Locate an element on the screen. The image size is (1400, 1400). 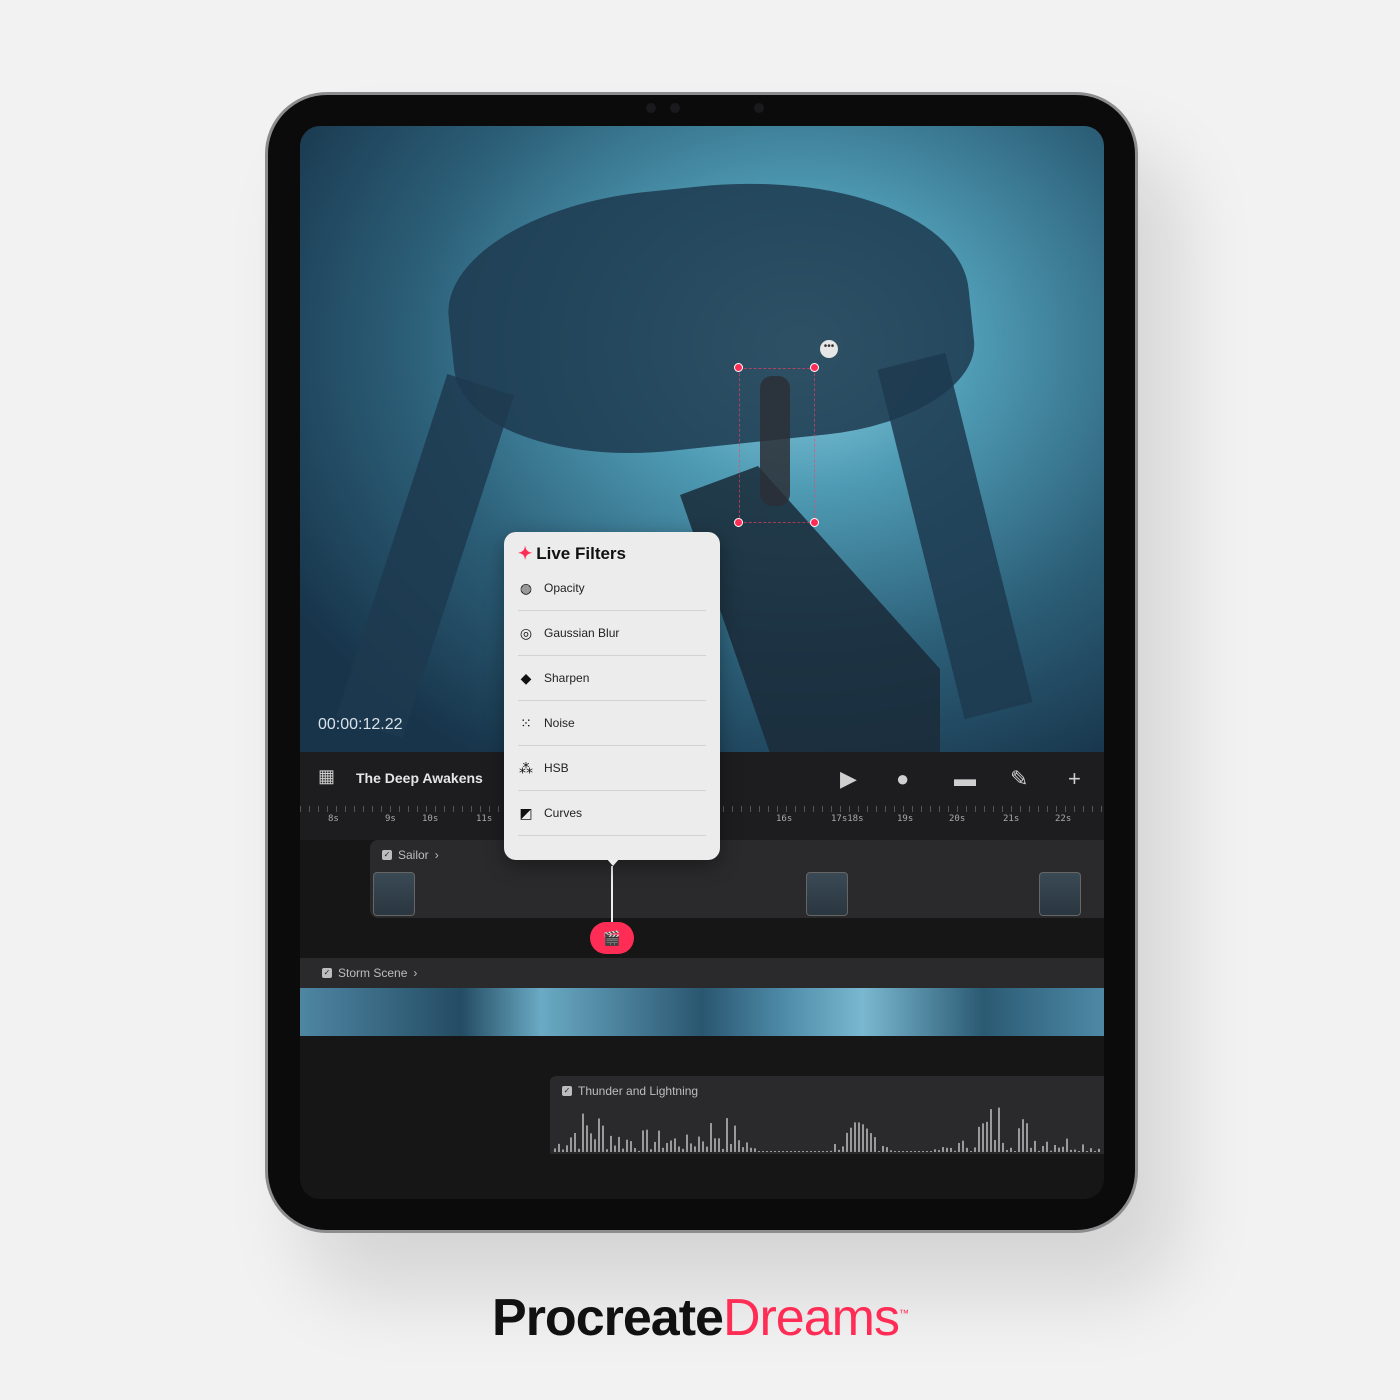
layers-icon: ▬ is located at coordinates (965, 779).